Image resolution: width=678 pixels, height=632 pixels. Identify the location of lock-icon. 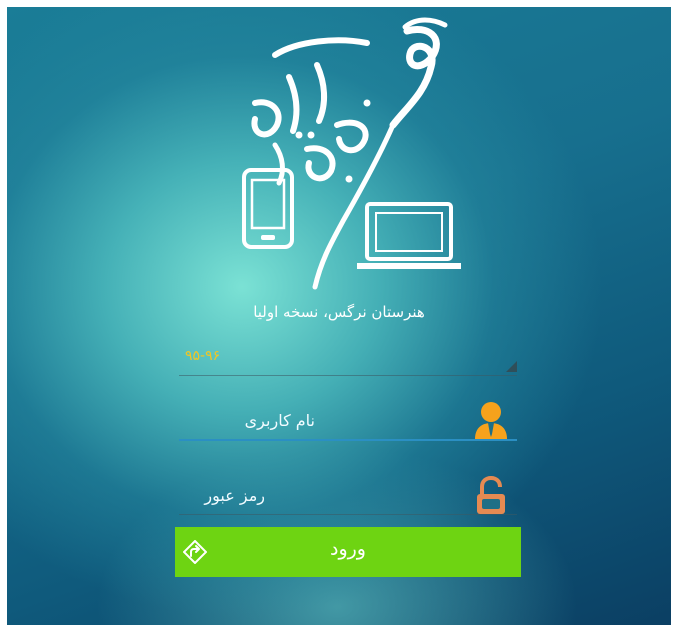
(491, 495).